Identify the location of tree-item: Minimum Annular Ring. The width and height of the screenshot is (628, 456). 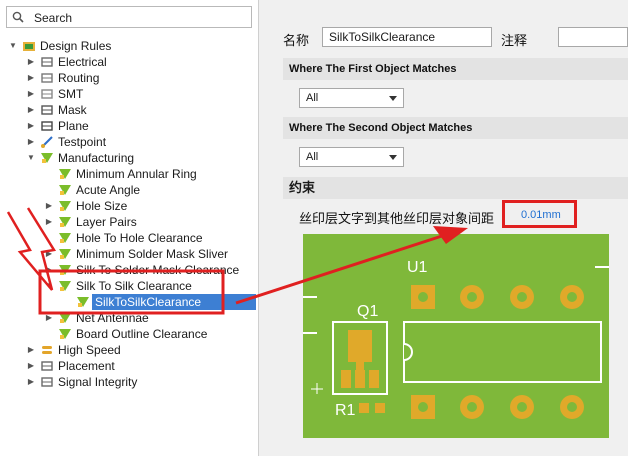
(129, 174).